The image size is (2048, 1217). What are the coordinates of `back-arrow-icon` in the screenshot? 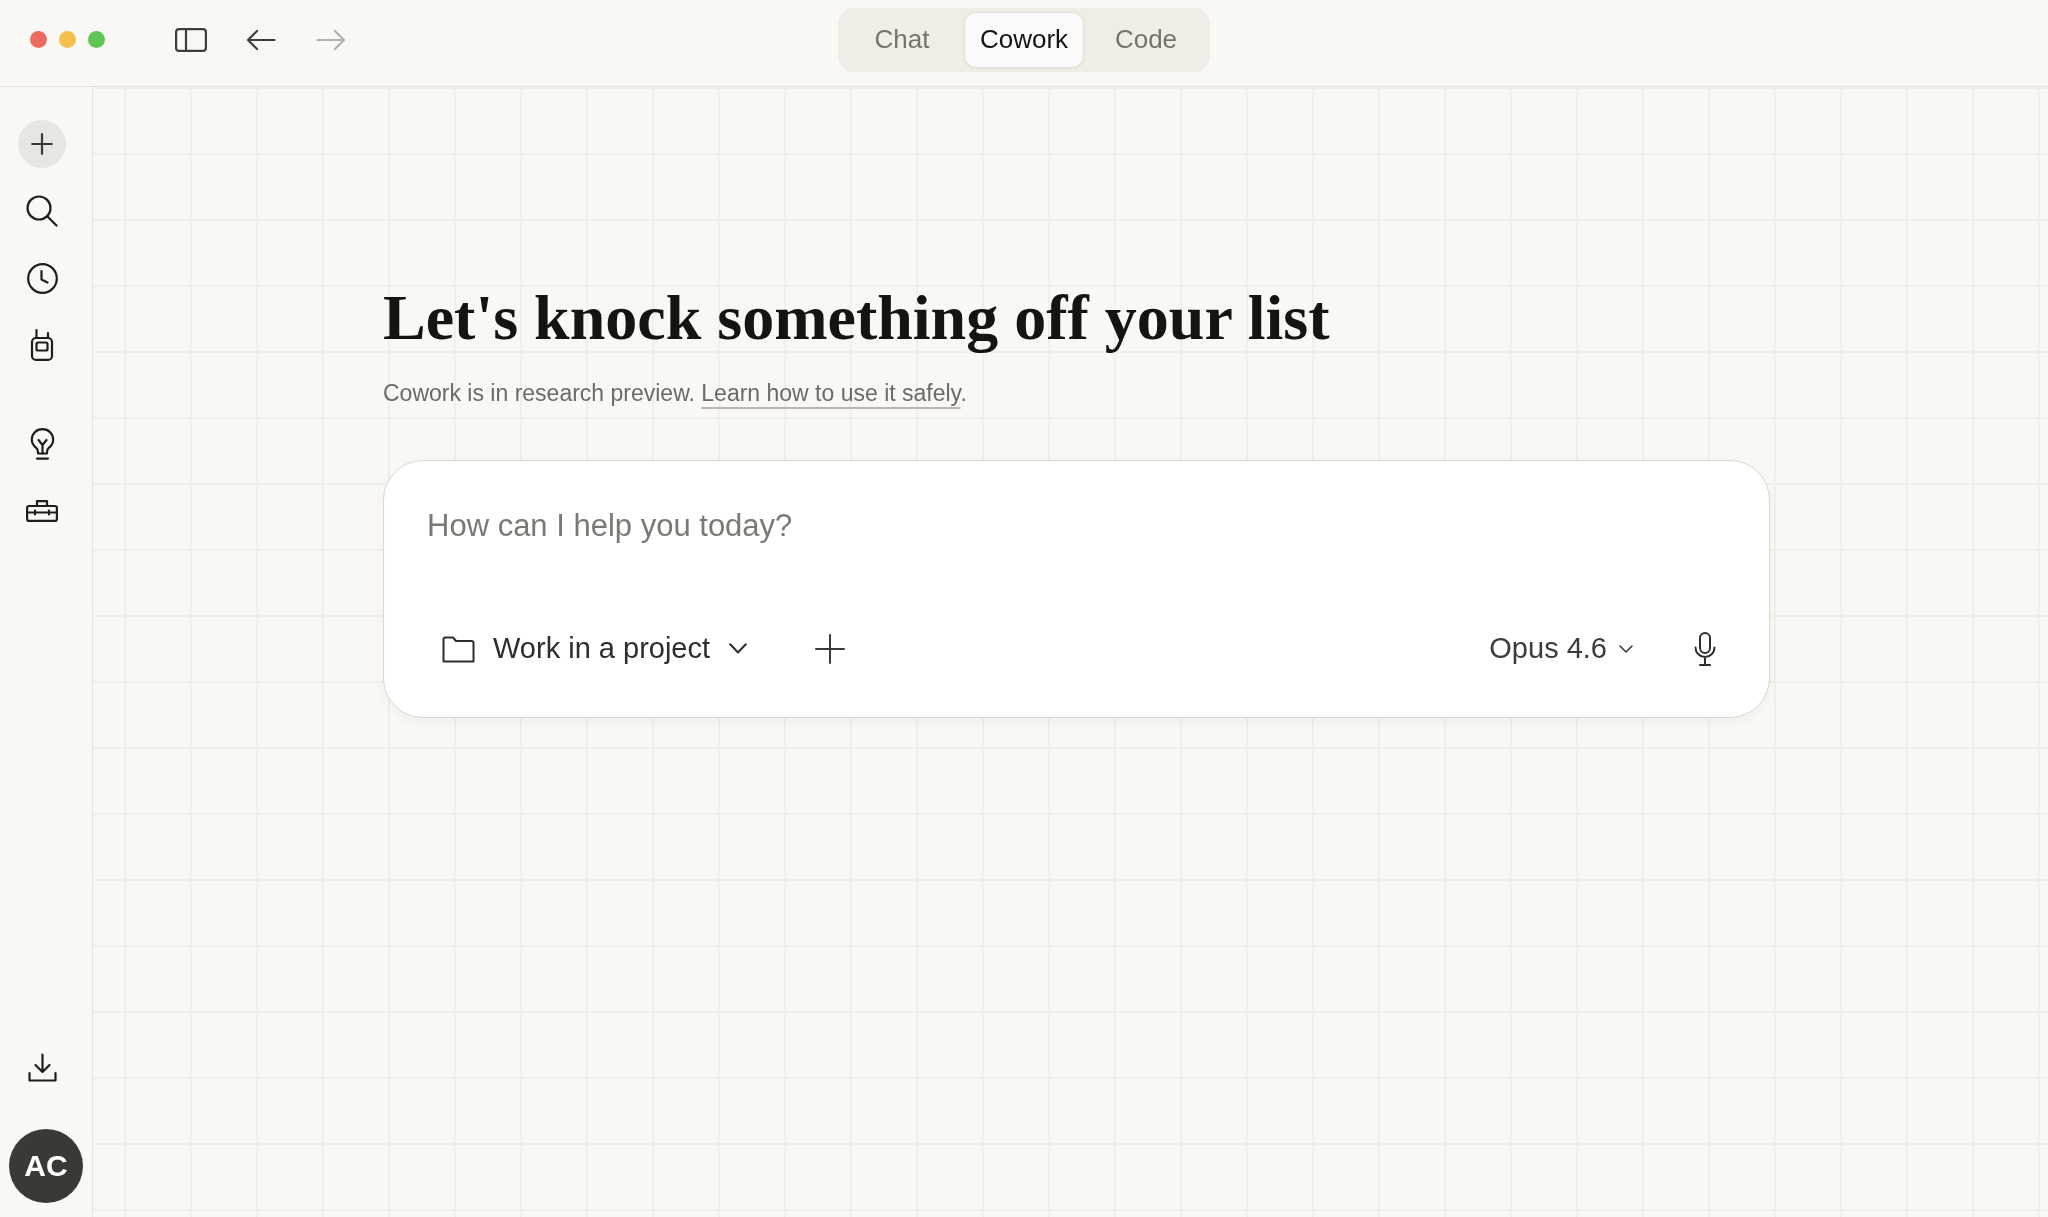 It's located at (261, 39).